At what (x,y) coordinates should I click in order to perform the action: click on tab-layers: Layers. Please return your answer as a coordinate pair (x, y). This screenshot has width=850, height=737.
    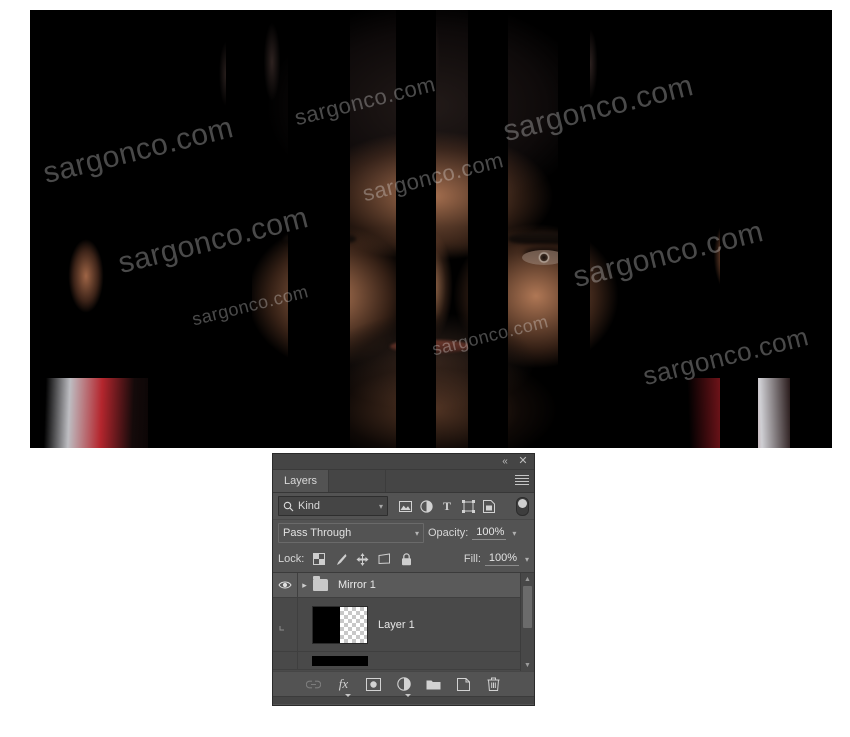
    Looking at the image, I should click on (301, 481).